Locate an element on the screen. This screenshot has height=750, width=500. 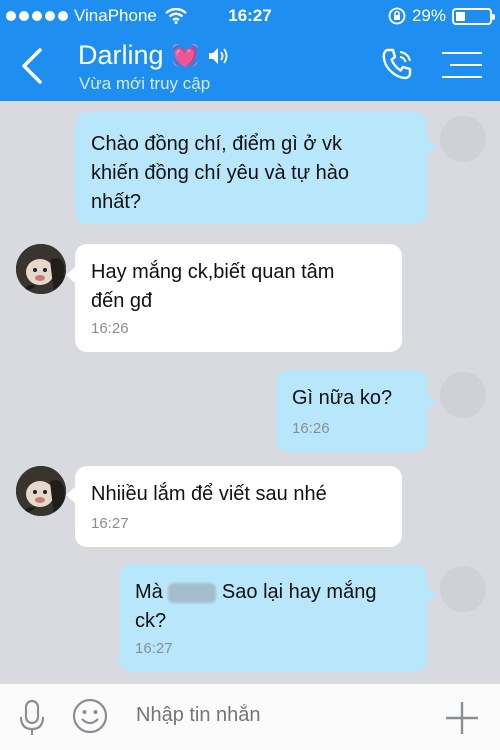
message-text-line: đến gđ is located at coordinates (122, 301).